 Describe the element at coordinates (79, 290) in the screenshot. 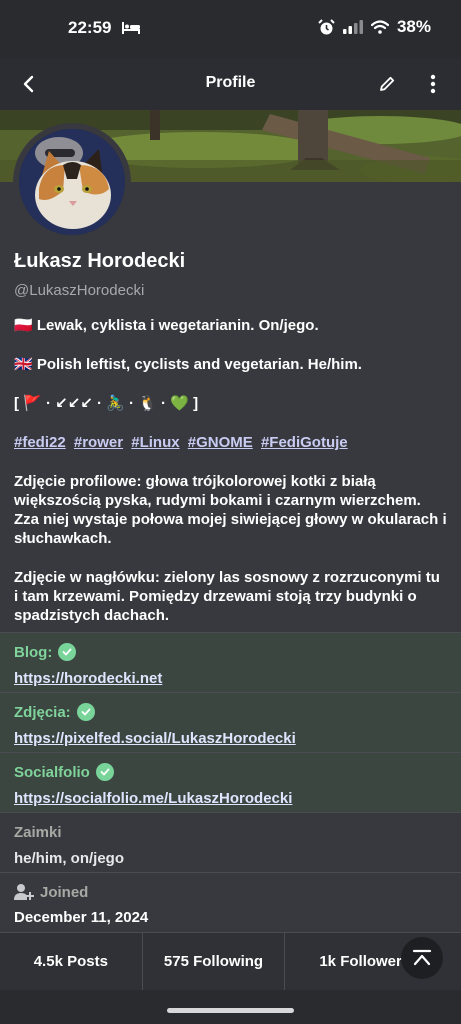

I see `account-handle: @LukaszHorodecki` at that location.